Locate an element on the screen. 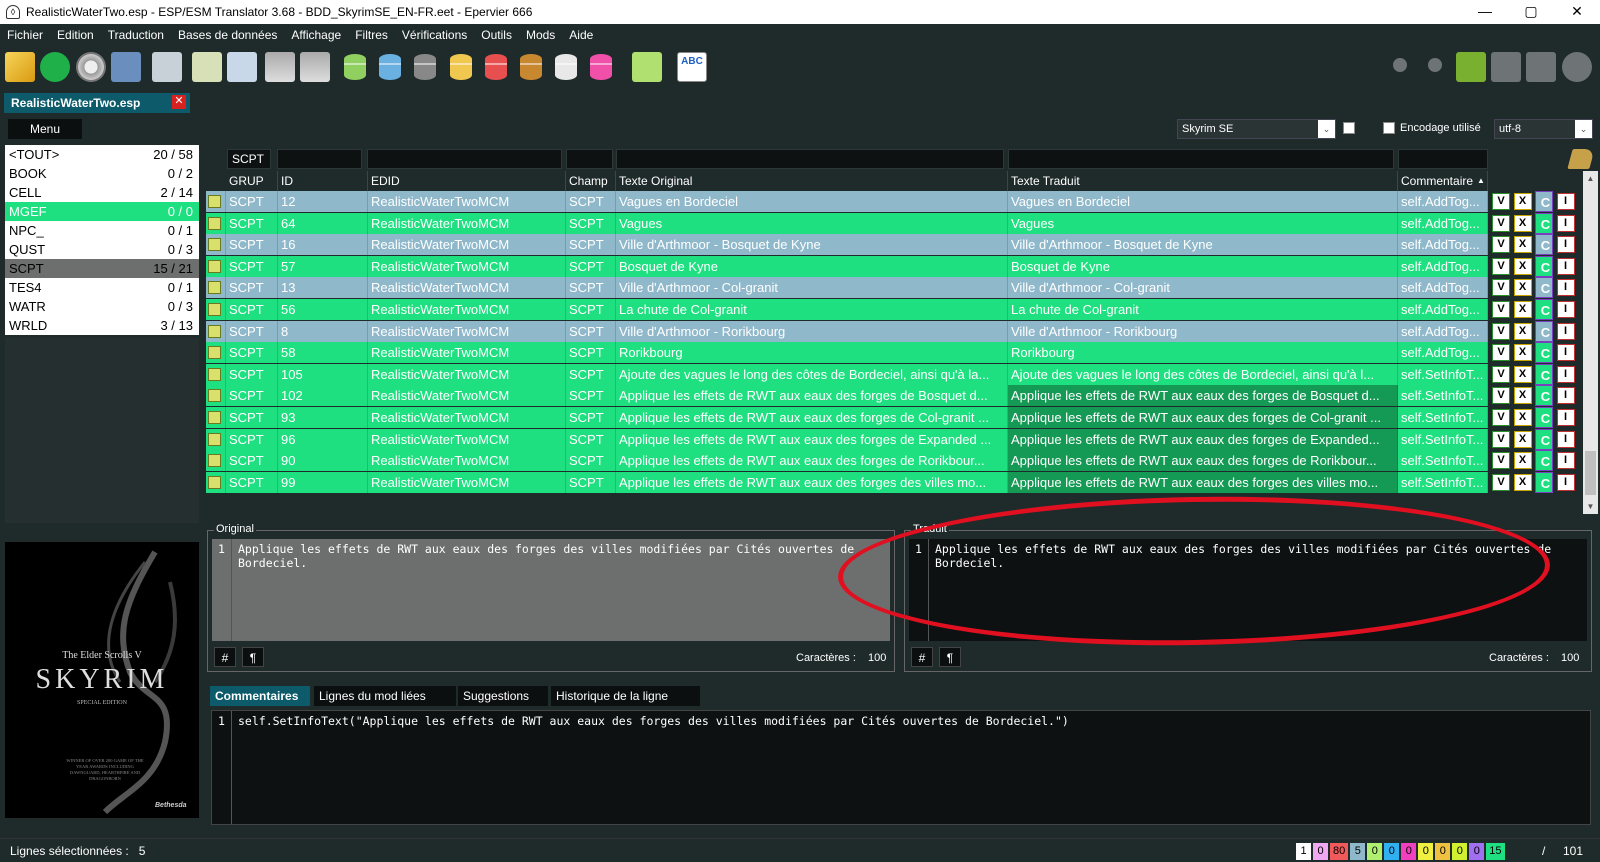  tab-historique: Historique de la ligne is located at coordinates (625, 696).